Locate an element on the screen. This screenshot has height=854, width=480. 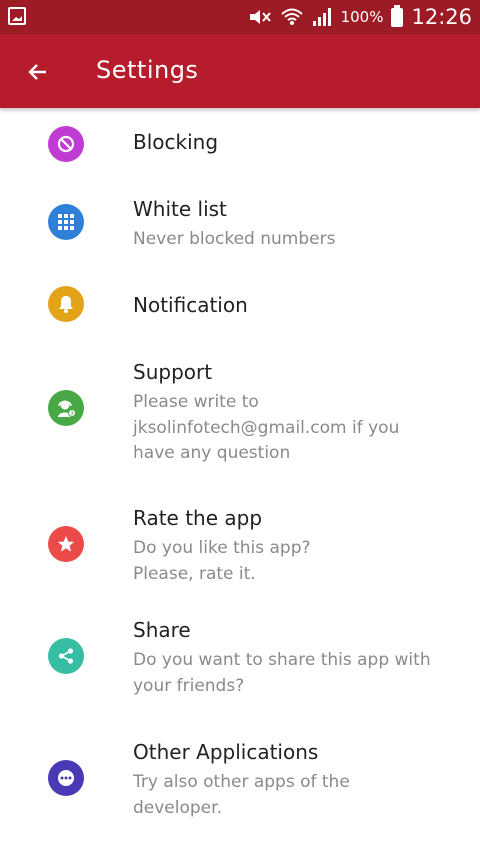
support-agent-icon: ? is located at coordinates (66, 408).